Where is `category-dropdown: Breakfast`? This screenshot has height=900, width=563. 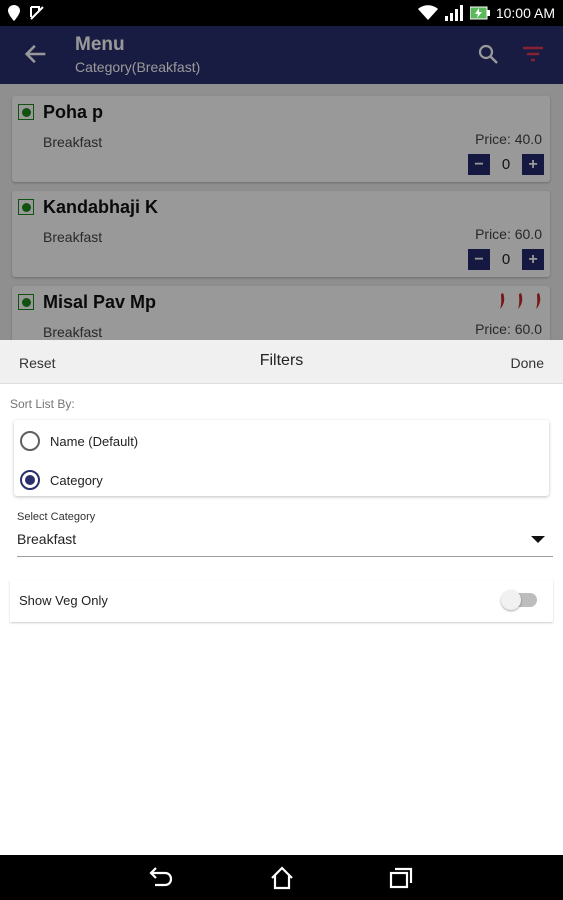
category-dropdown: Breakfast is located at coordinates (285, 543).